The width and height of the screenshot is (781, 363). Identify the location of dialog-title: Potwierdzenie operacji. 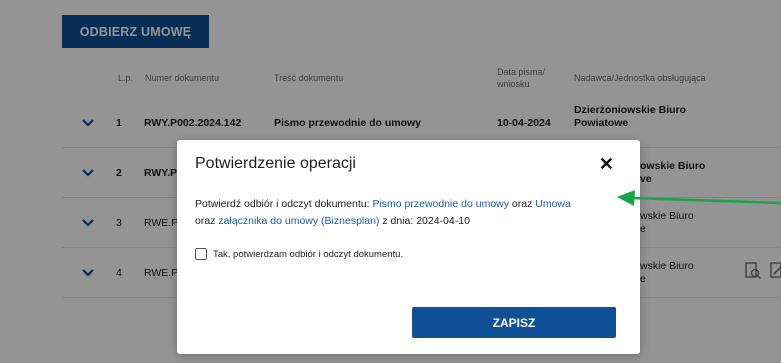
(275, 163).